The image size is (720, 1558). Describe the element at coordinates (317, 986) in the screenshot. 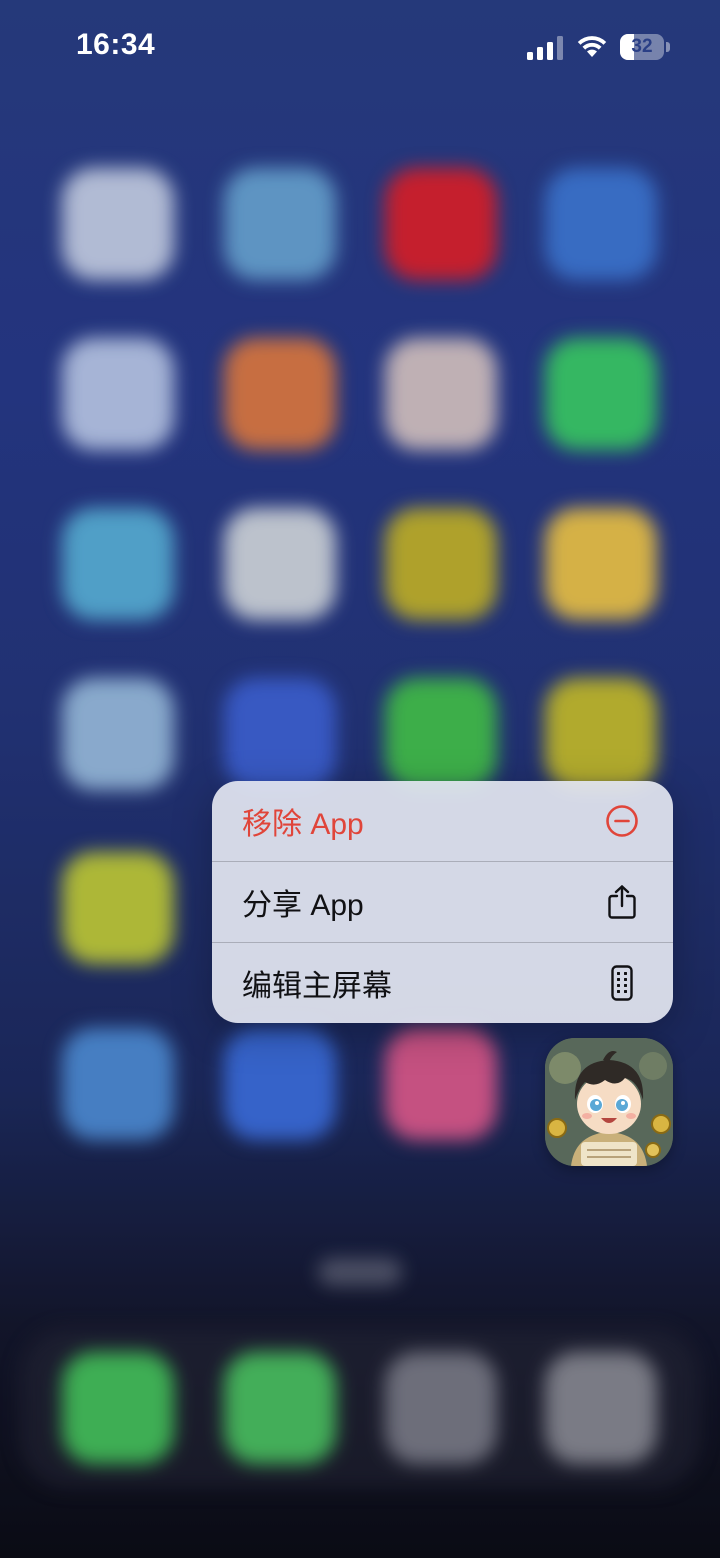

I see `edit-home-screen-label: 编辑主屏幕` at that location.